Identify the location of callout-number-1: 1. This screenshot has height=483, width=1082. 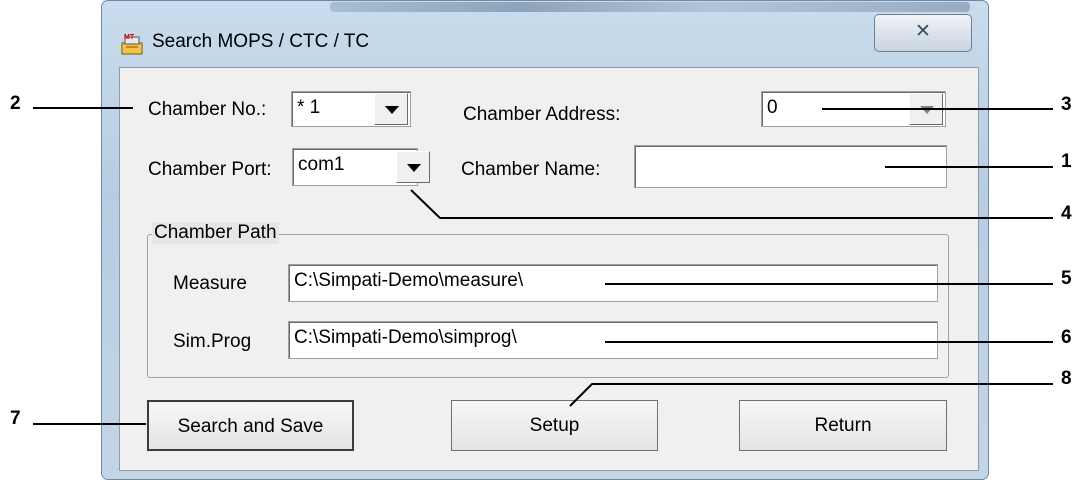
(1066, 161).